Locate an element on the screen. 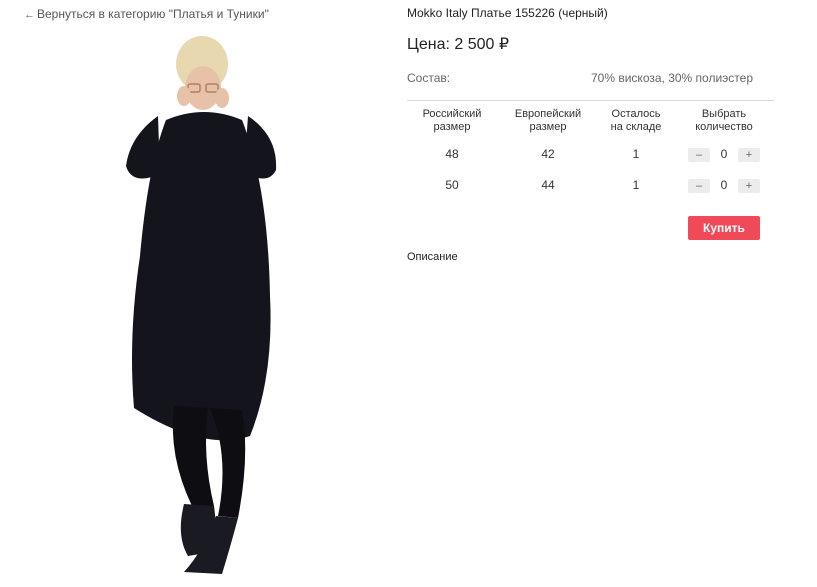 This screenshot has height=587, width=817. ru-size-cell: 50 is located at coordinates (452, 185).